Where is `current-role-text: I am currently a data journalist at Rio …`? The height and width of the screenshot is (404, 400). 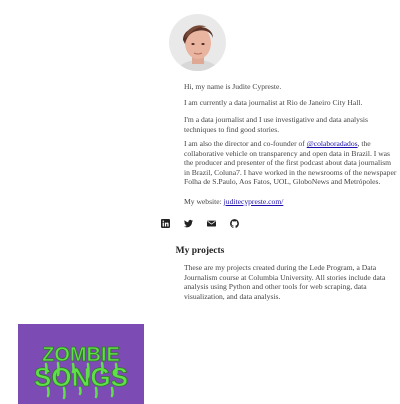 current-role-text: I am currently a data journalist at Rio … is located at coordinates (273, 102).